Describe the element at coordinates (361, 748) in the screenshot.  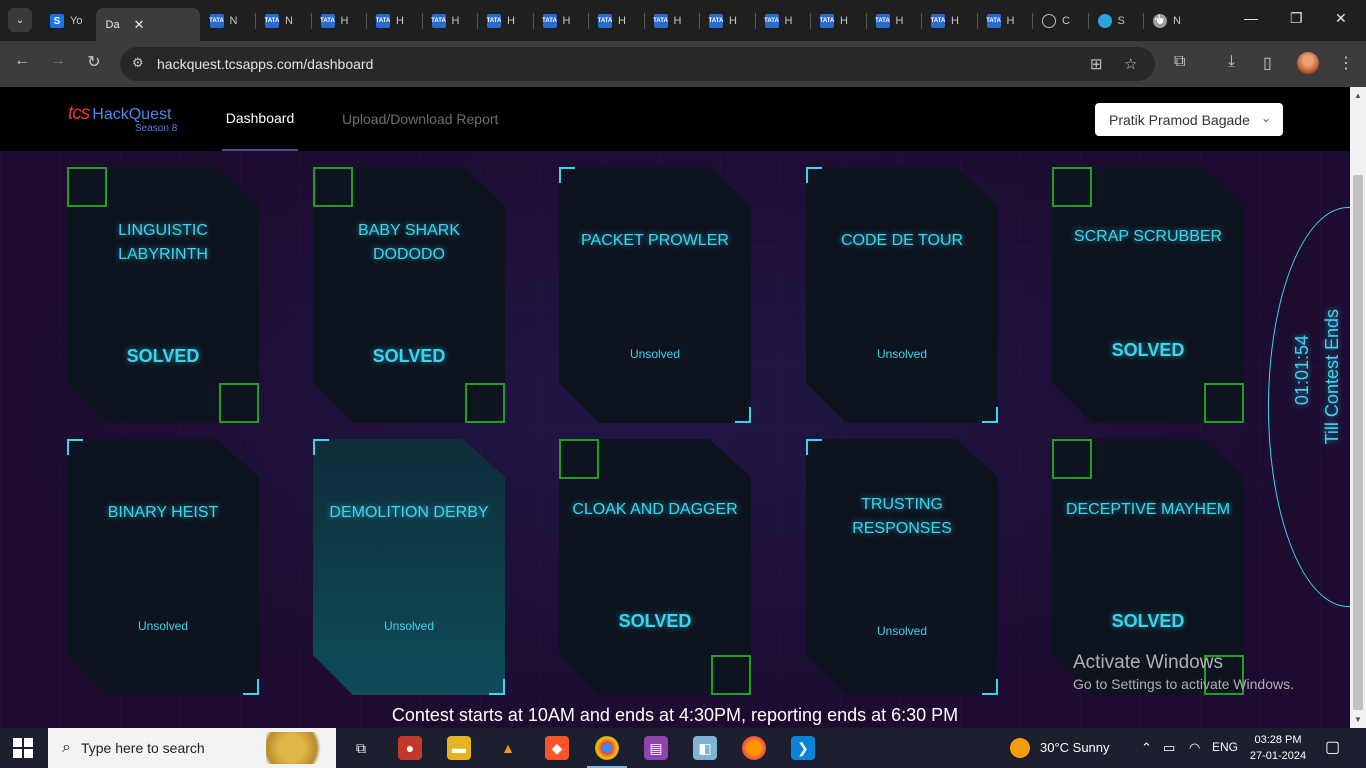
I see `task-view-icon: ⧉` at that location.